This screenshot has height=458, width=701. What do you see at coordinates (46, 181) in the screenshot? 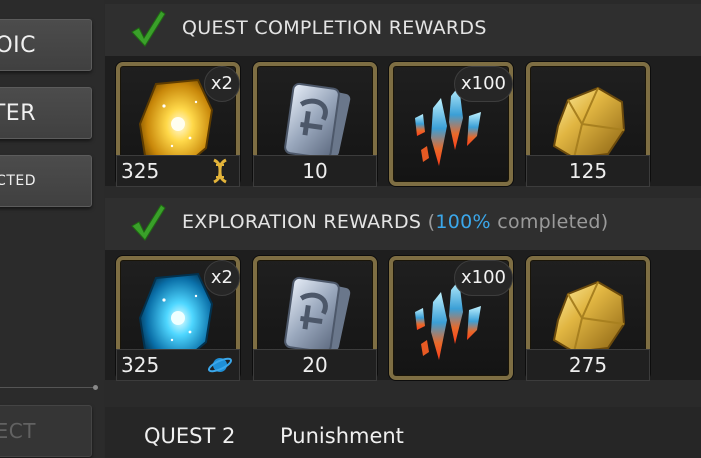
I see `side-menu-button-collected: LLECTED` at bounding box center [46, 181].